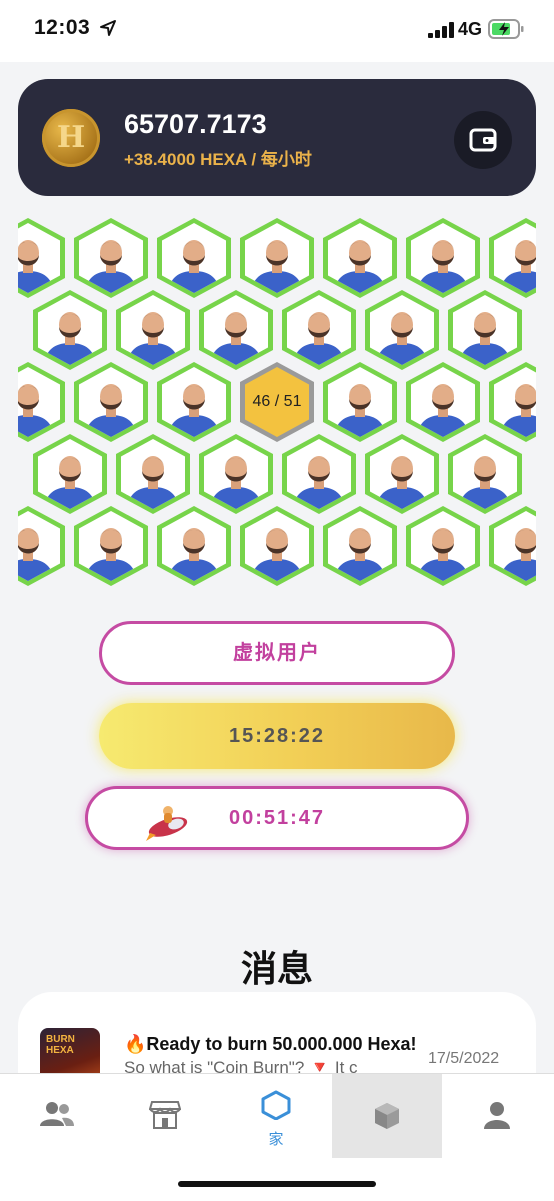 Image resolution: width=554 pixels, height=1201 pixels. Describe the element at coordinates (277, 31) in the screenshot. I see `status-bar: 12:03 4G` at that location.